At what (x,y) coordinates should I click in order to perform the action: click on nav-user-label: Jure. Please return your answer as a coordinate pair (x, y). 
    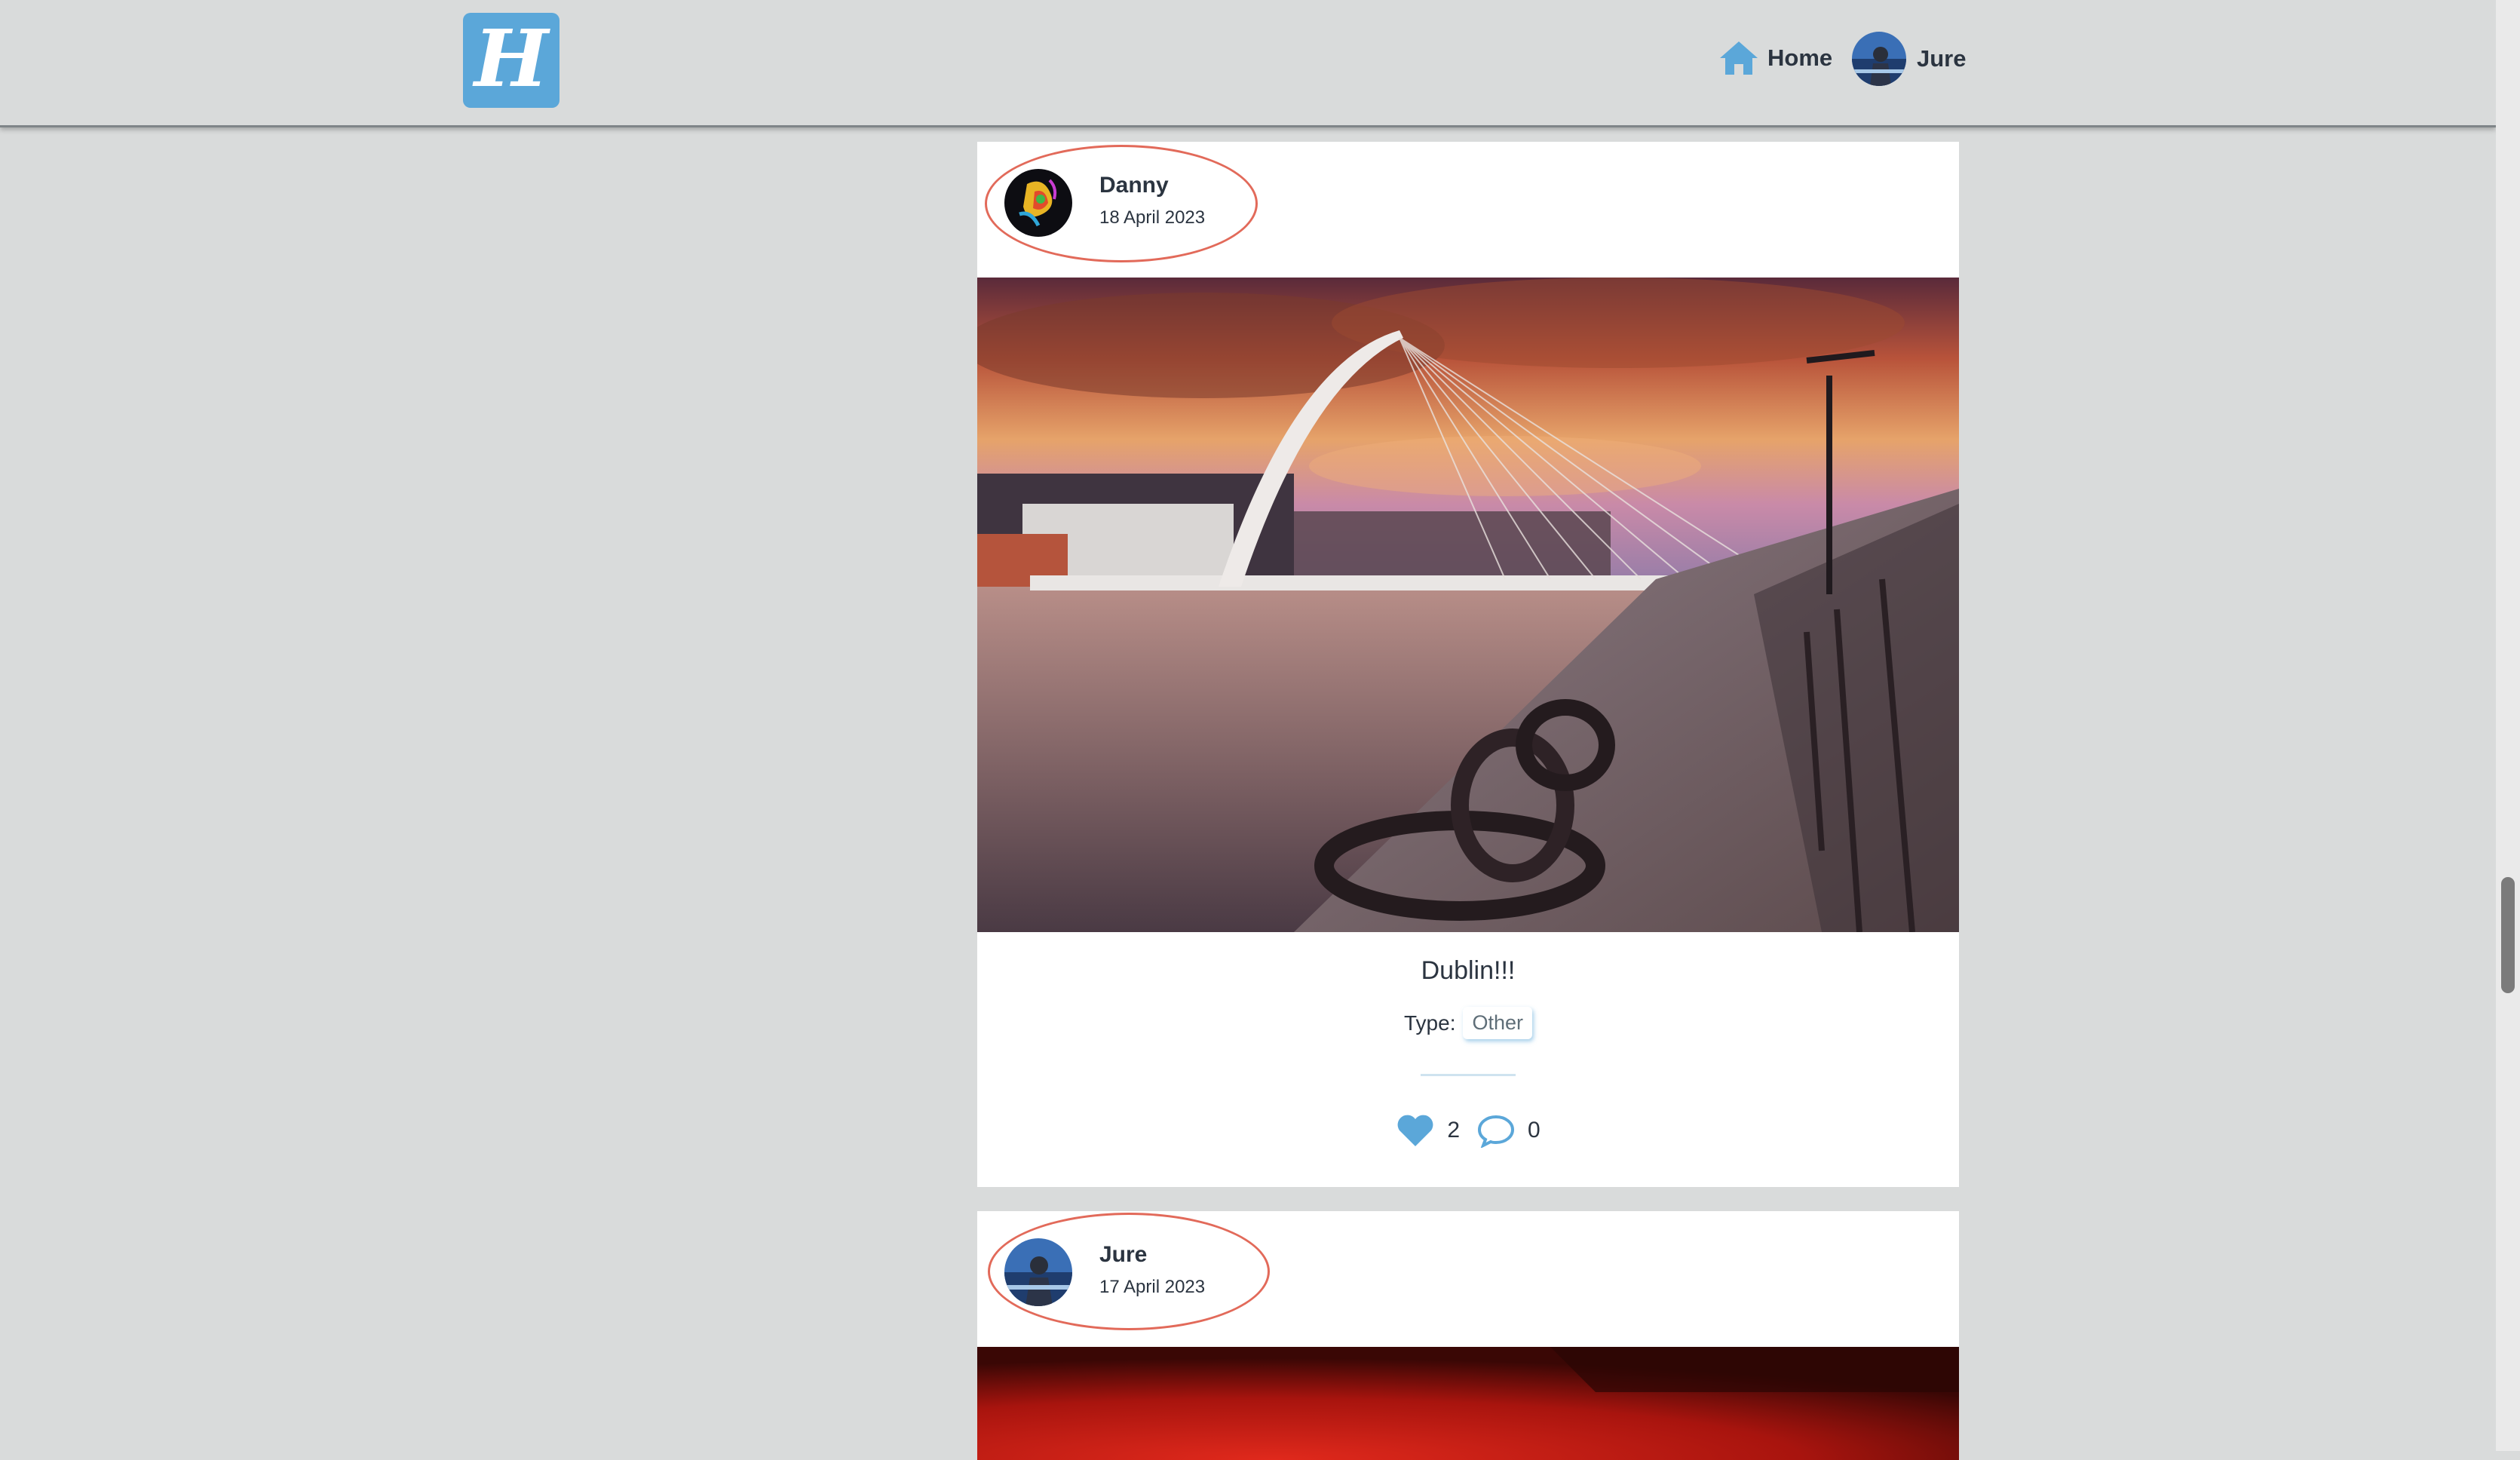
    Looking at the image, I should click on (1942, 59).